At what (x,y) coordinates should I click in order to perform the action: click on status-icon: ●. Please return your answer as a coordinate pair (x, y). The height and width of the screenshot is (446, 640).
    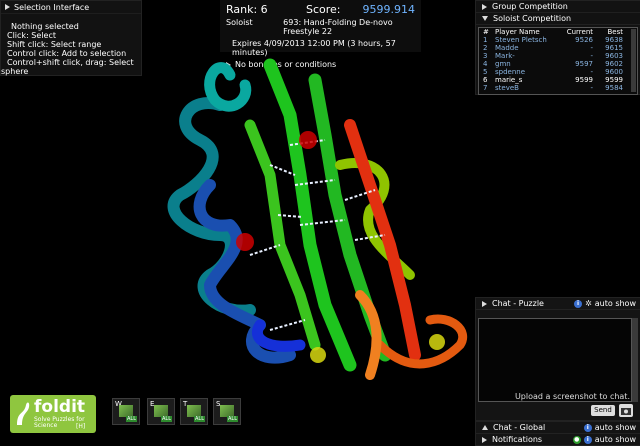
    Looking at the image, I should click on (576, 439).